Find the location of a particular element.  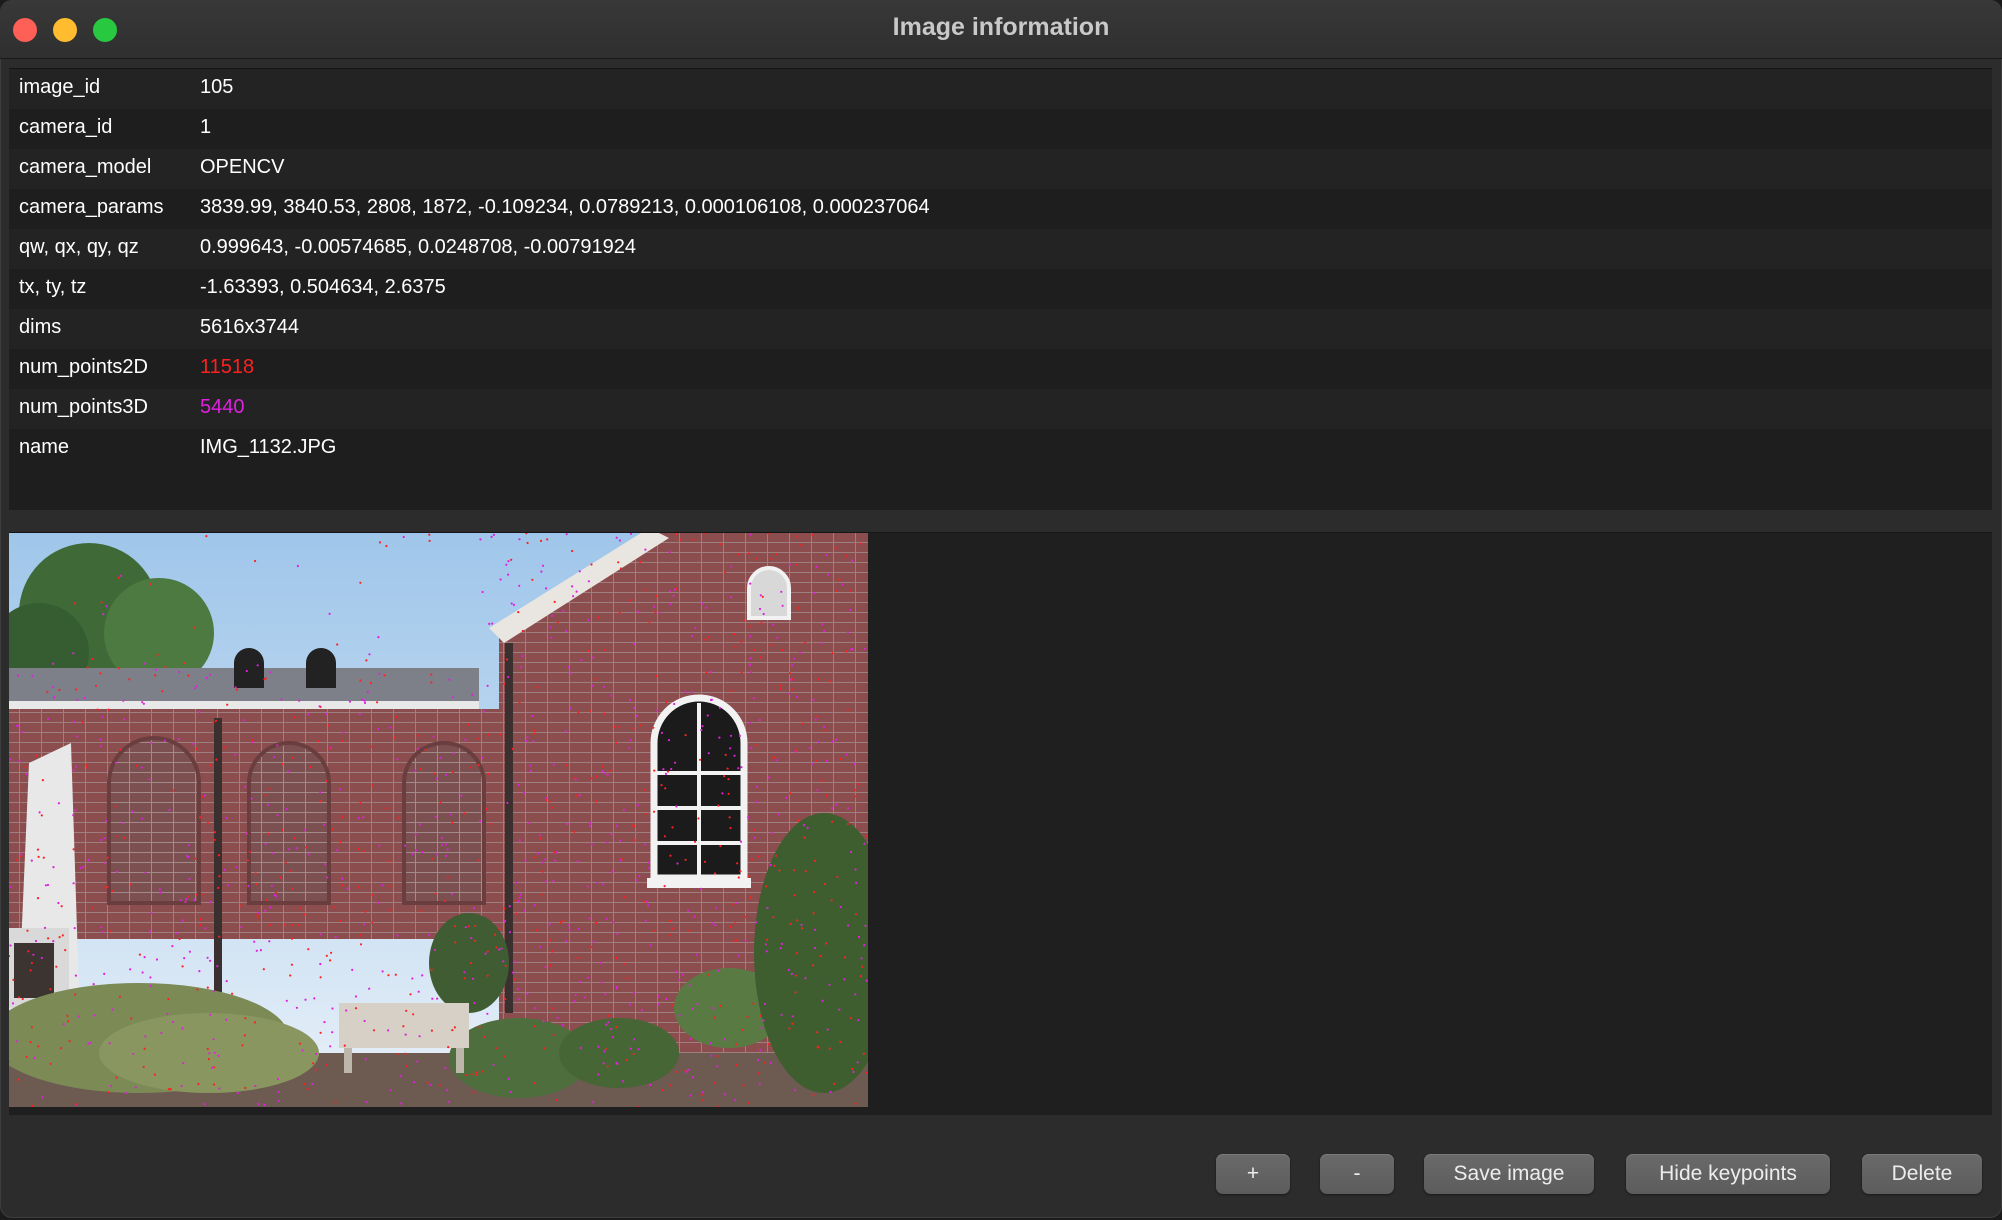

save-image-button: Save image is located at coordinates (1509, 1174).